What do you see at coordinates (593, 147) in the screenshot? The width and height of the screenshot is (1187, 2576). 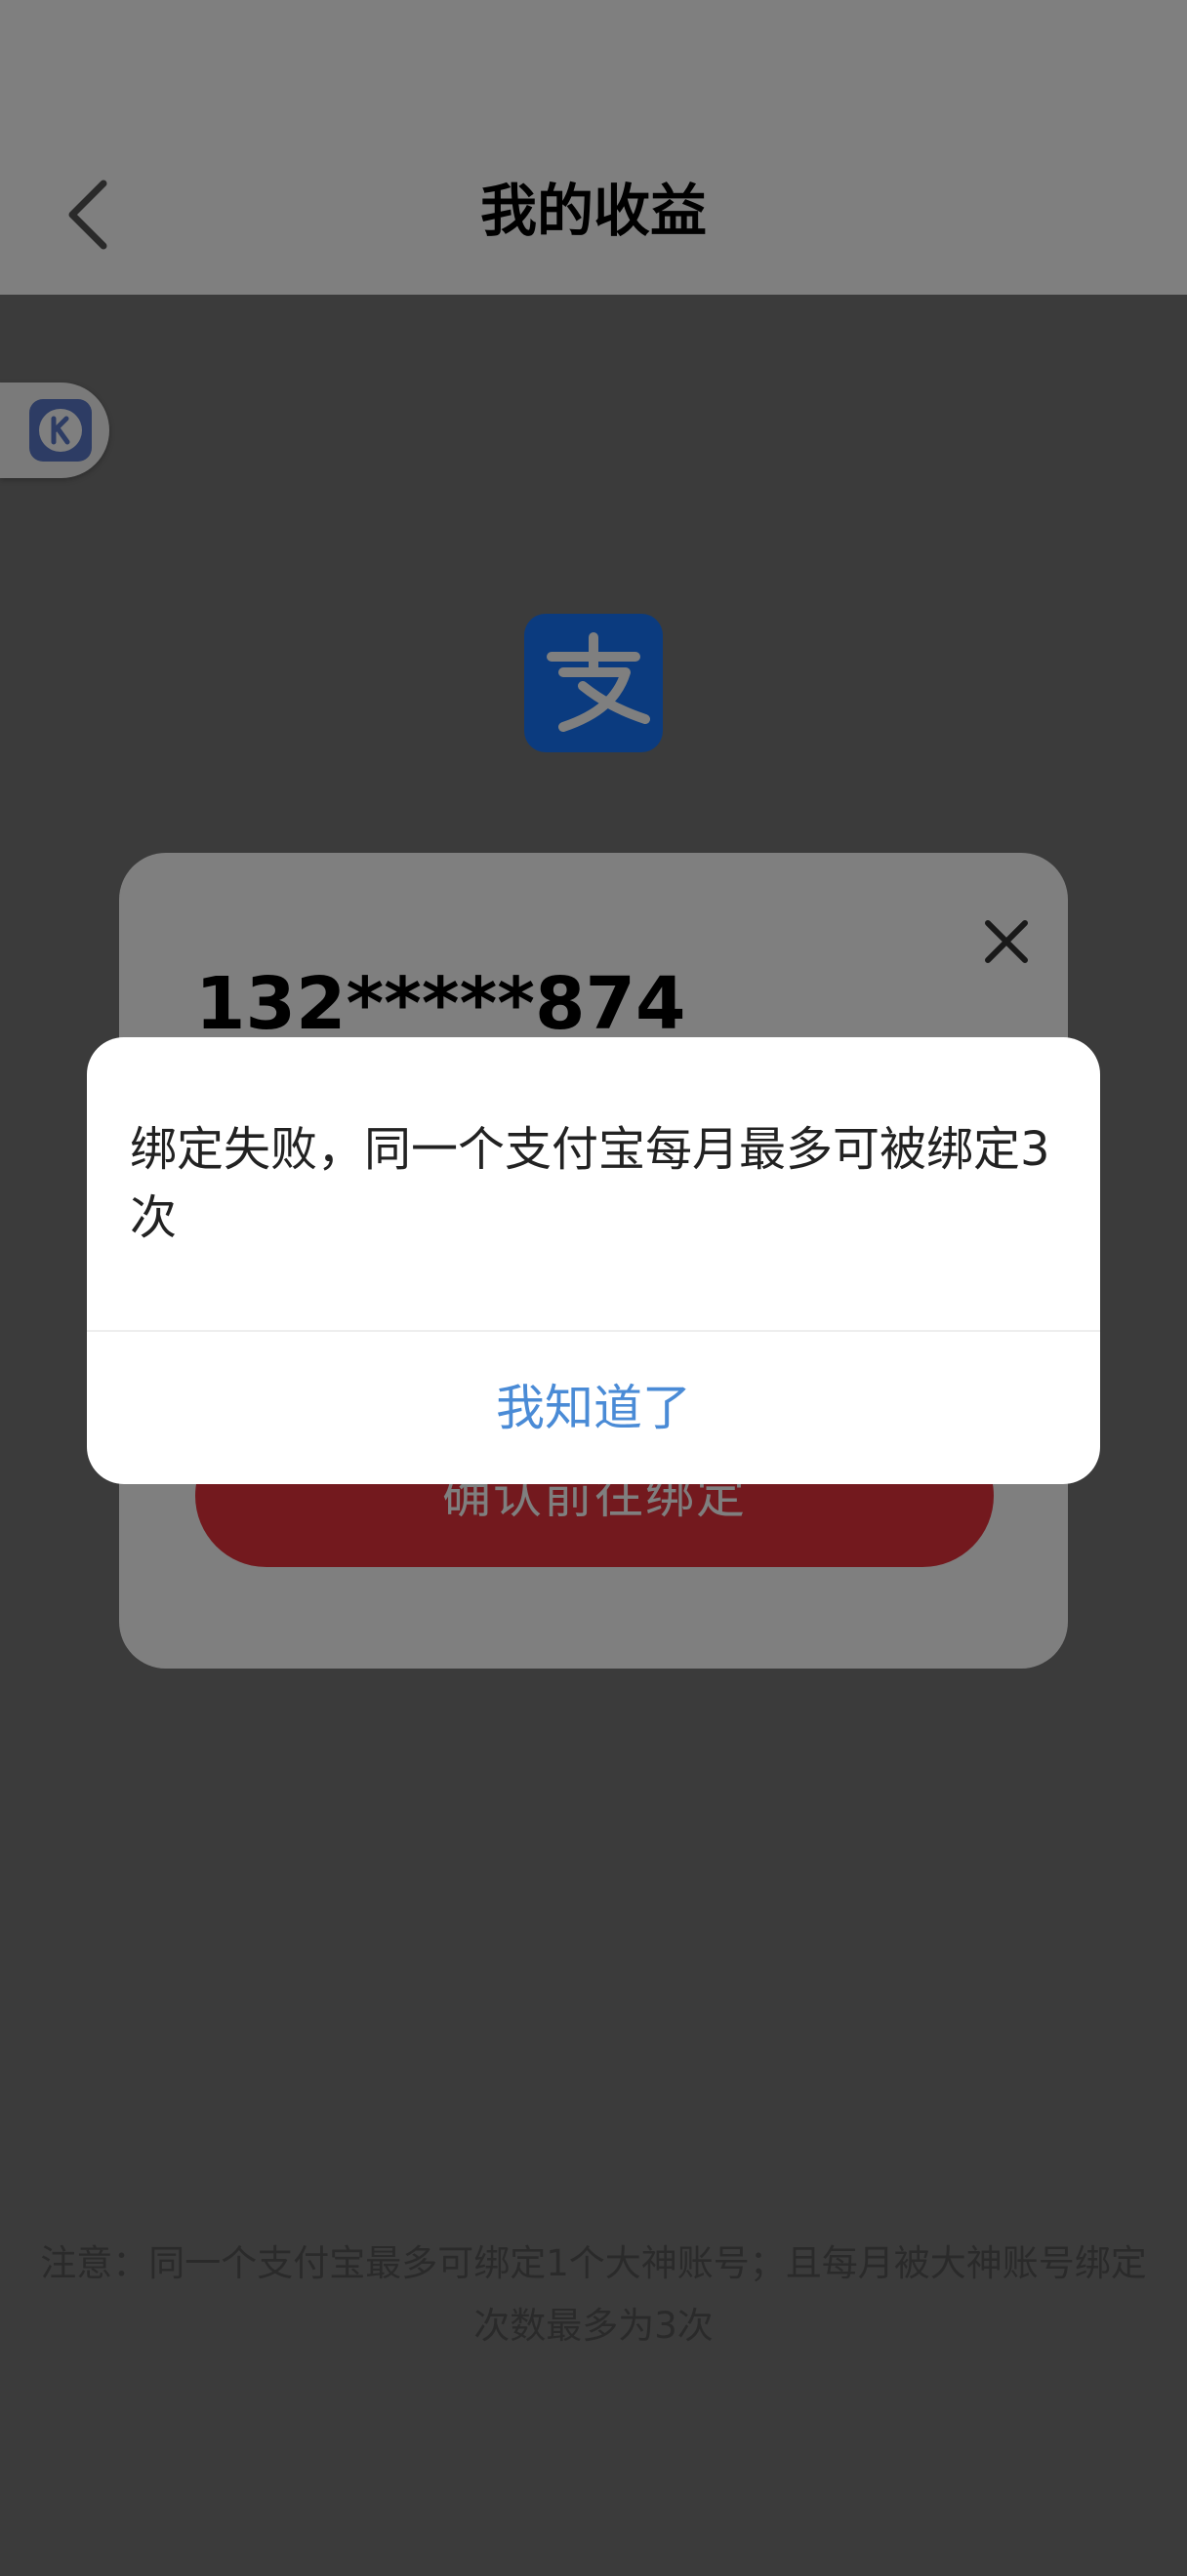 I see `modal-overlay-top` at bounding box center [593, 147].